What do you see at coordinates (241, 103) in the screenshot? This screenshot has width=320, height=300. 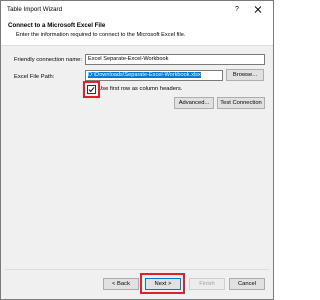 I see `test-connection-button: Test Connection` at bounding box center [241, 103].